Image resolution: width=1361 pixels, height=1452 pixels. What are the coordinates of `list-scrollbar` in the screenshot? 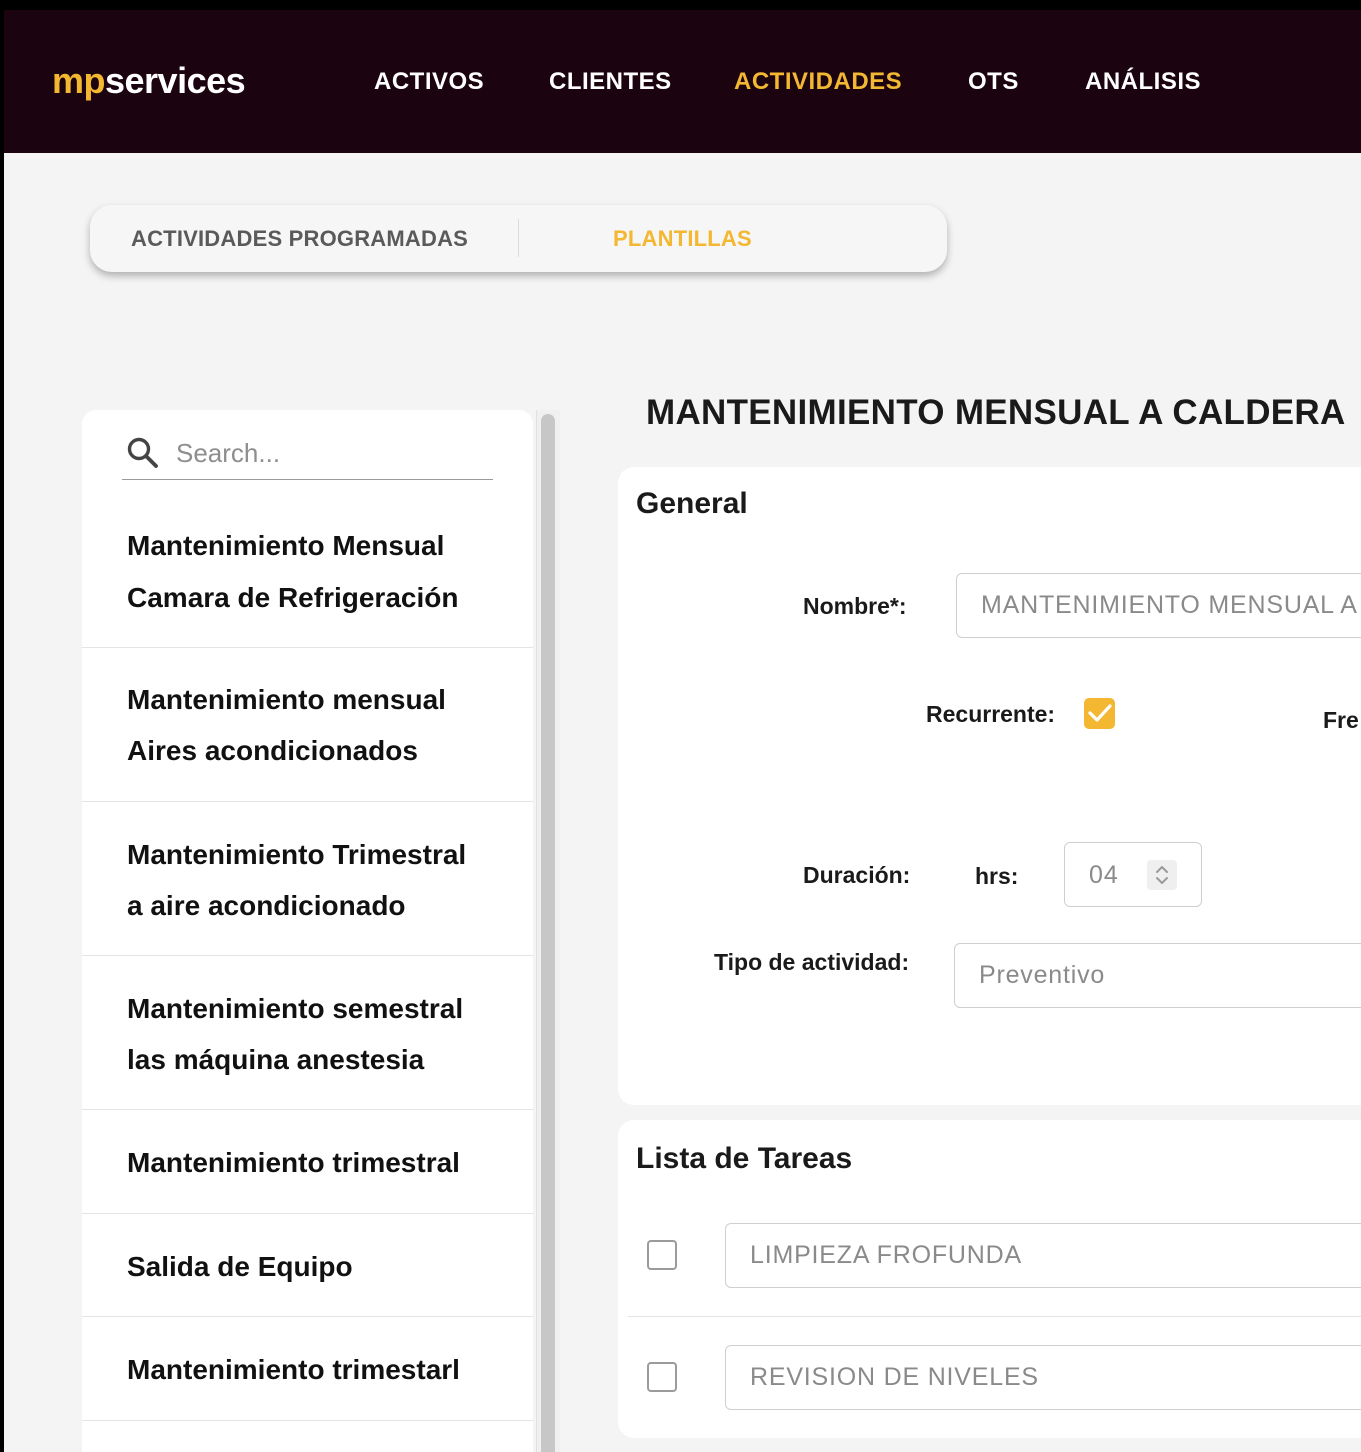 It's located at (548, 931).